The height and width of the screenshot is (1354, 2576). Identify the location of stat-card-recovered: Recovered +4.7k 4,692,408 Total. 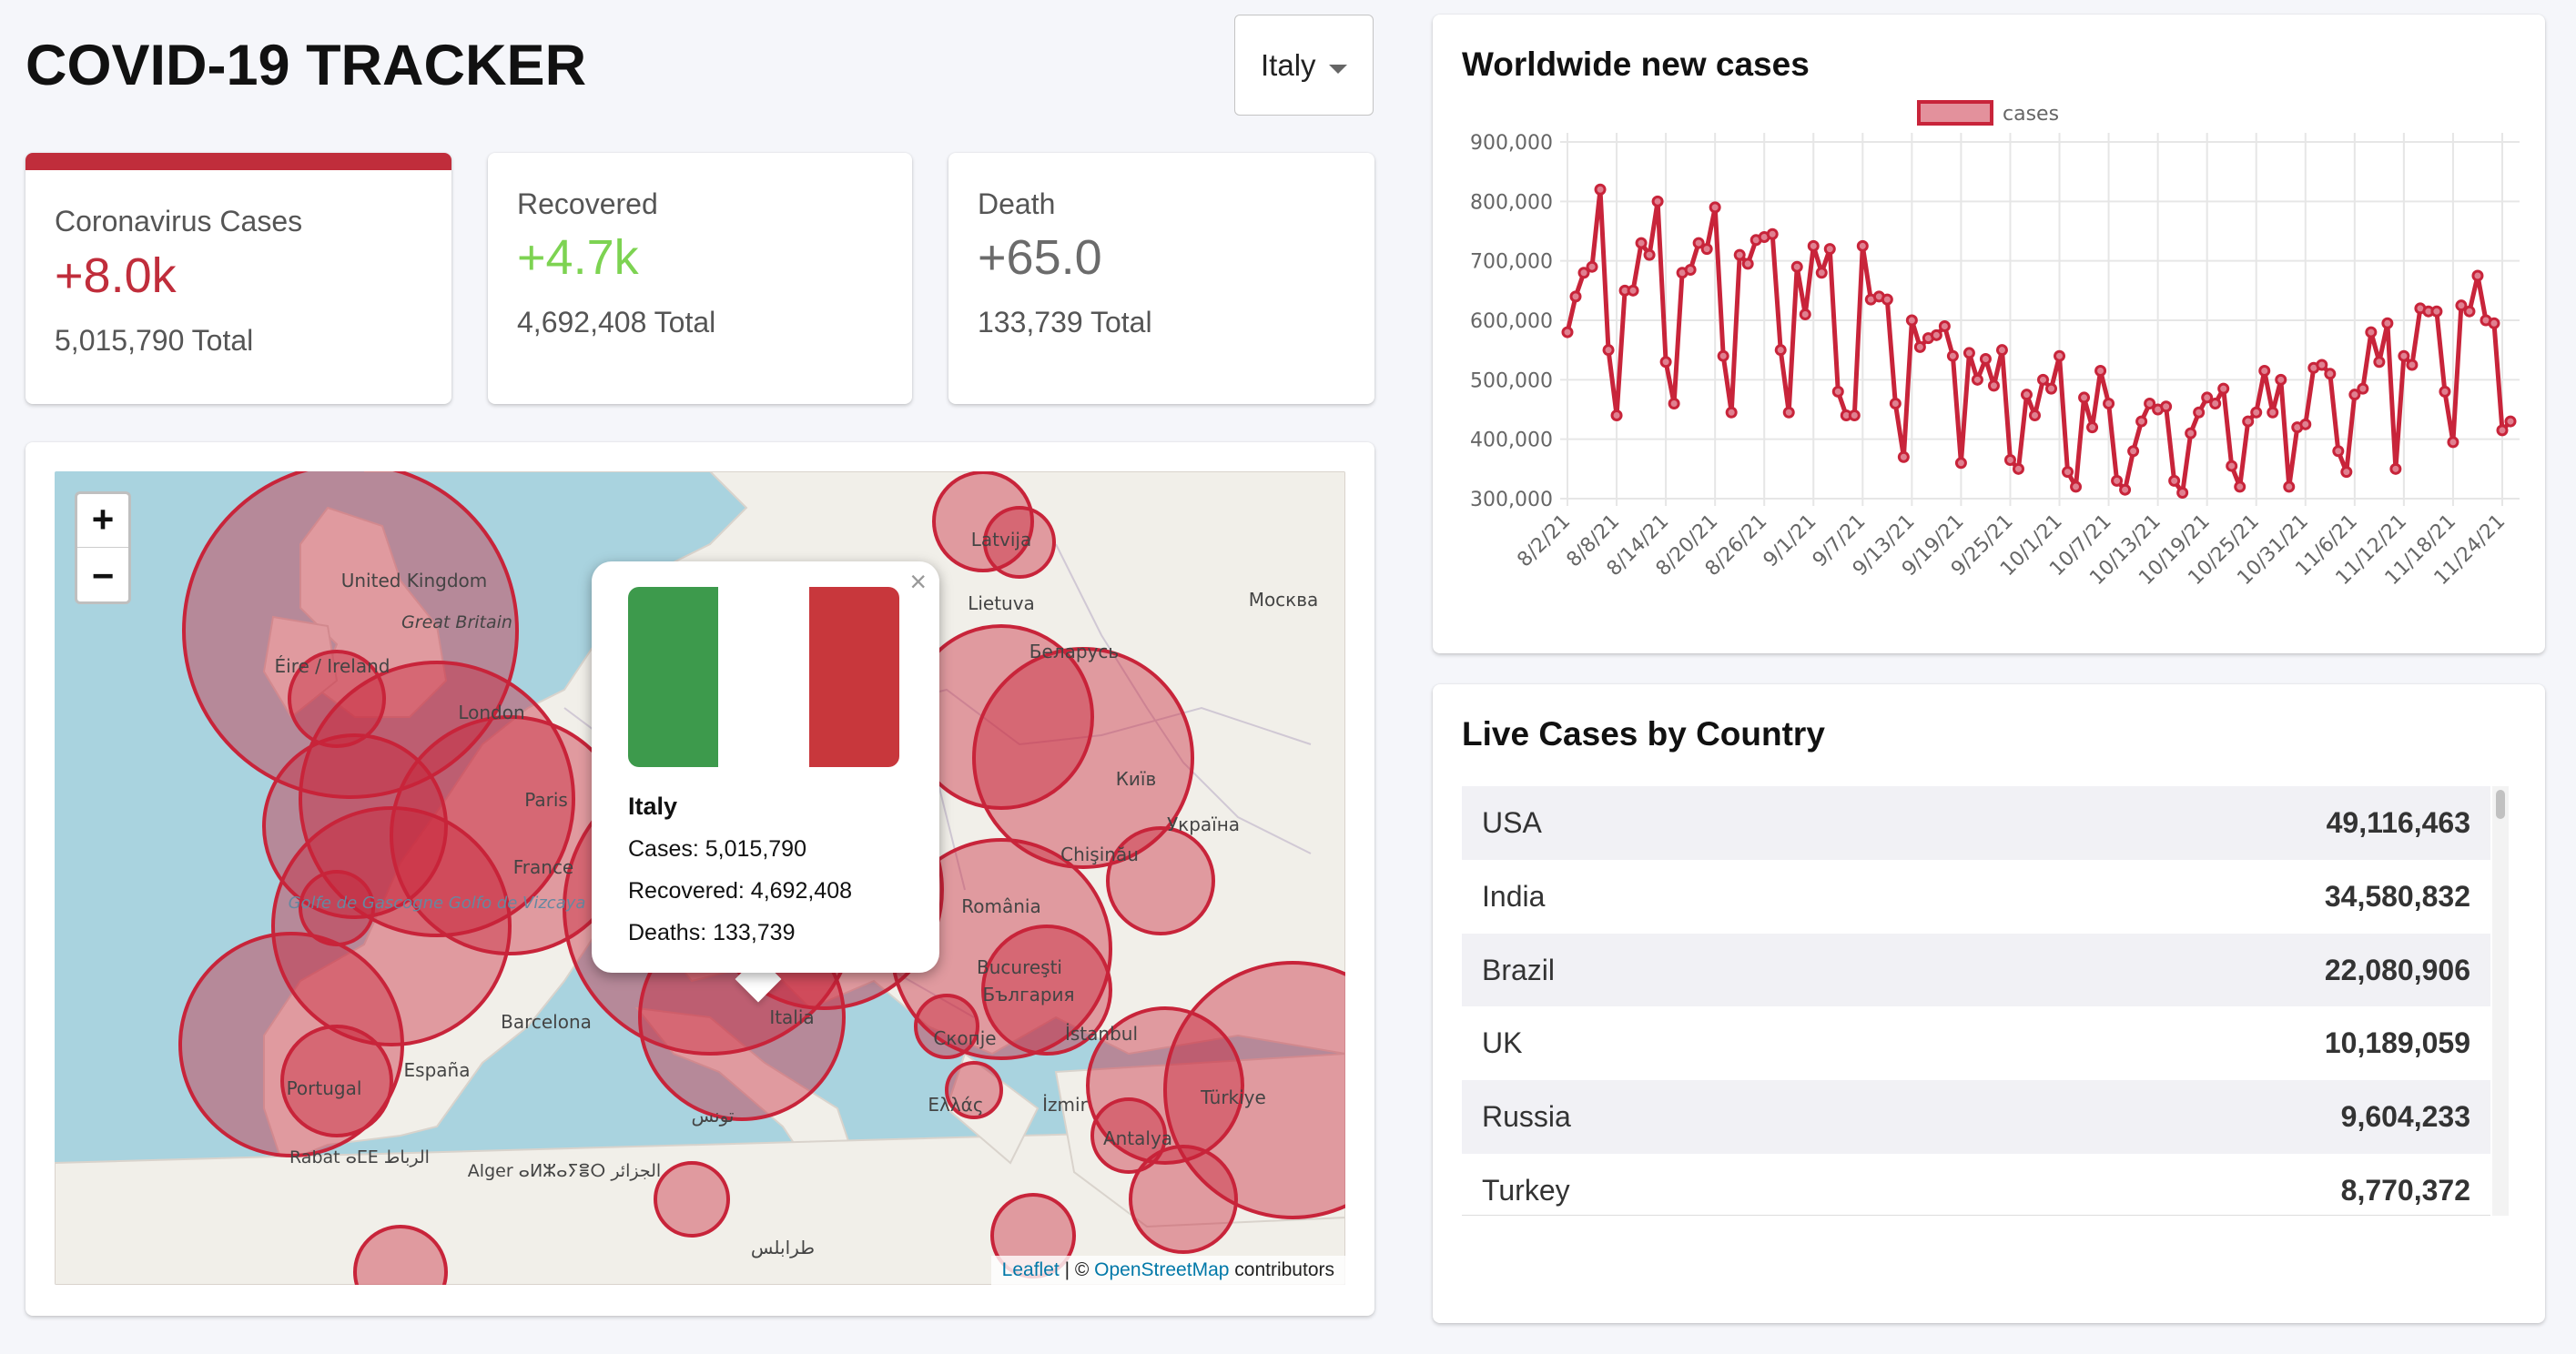
(700, 278).